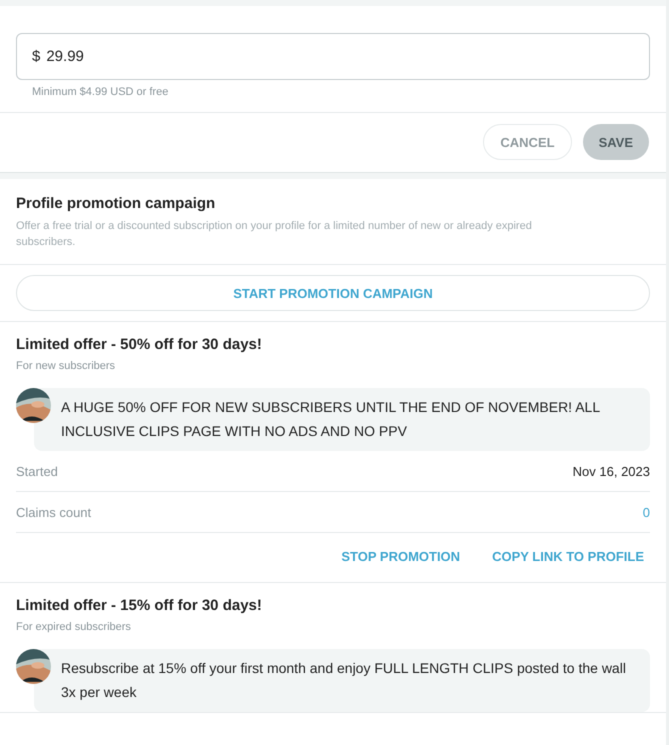  Describe the element at coordinates (333, 56) in the screenshot. I see `price-field: $ 29.99` at that location.